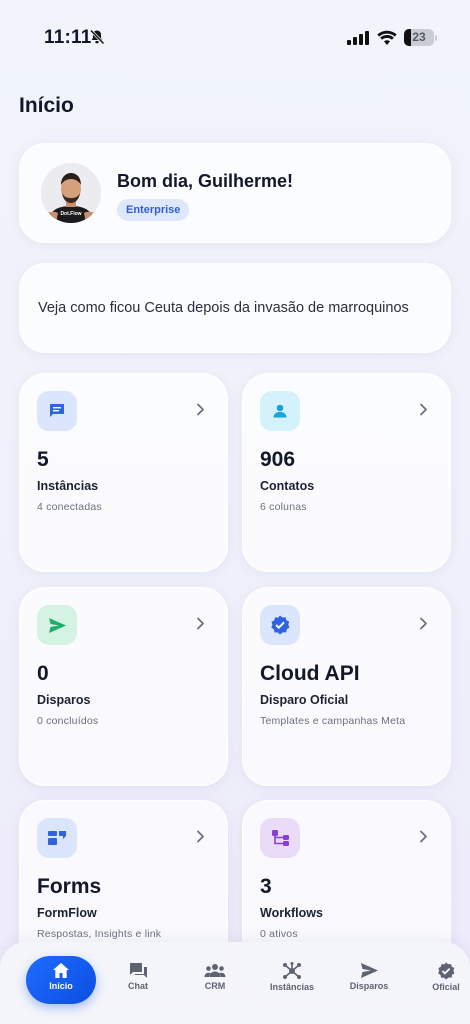  I want to click on tab-disparos: Disparos, so click(369, 980).